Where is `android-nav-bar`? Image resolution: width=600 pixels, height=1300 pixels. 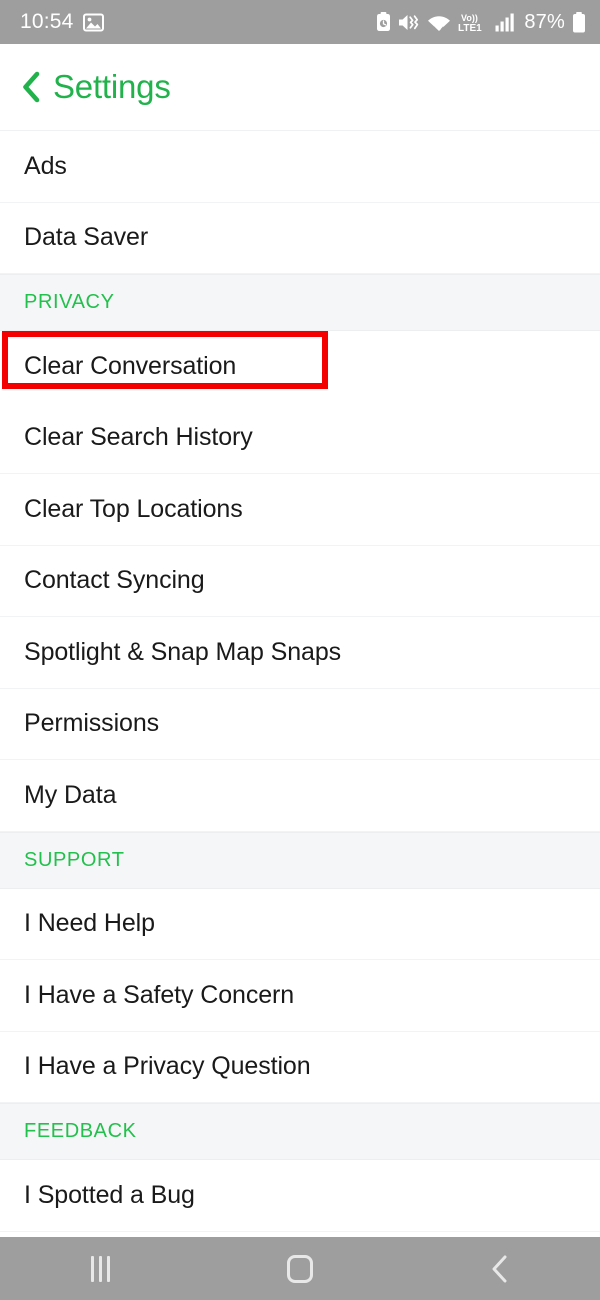 android-nav-bar is located at coordinates (300, 1268).